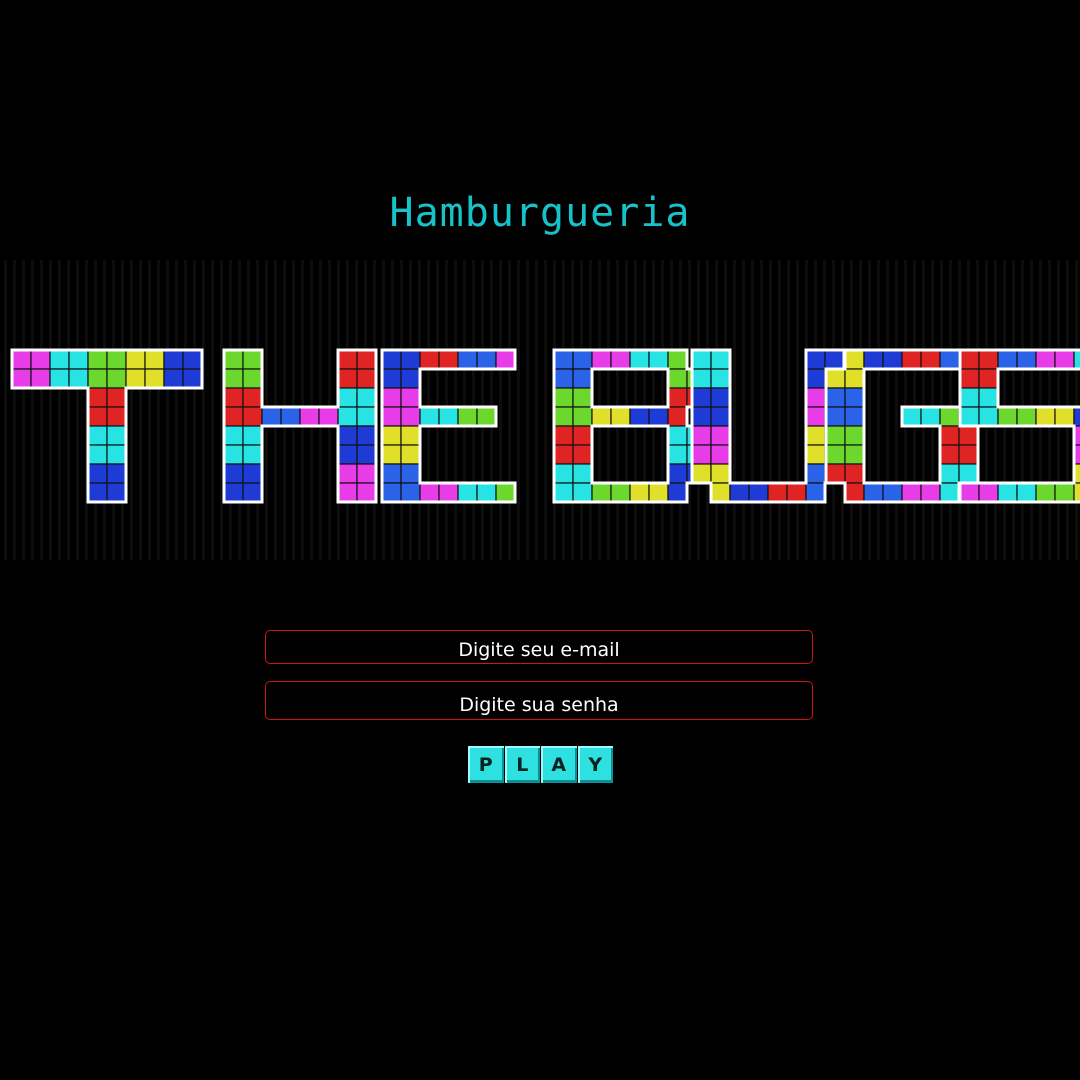  What do you see at coordinates (522, 764) in the screenshot?
I see `play-key-l: L` at bounding box center [522, 764].